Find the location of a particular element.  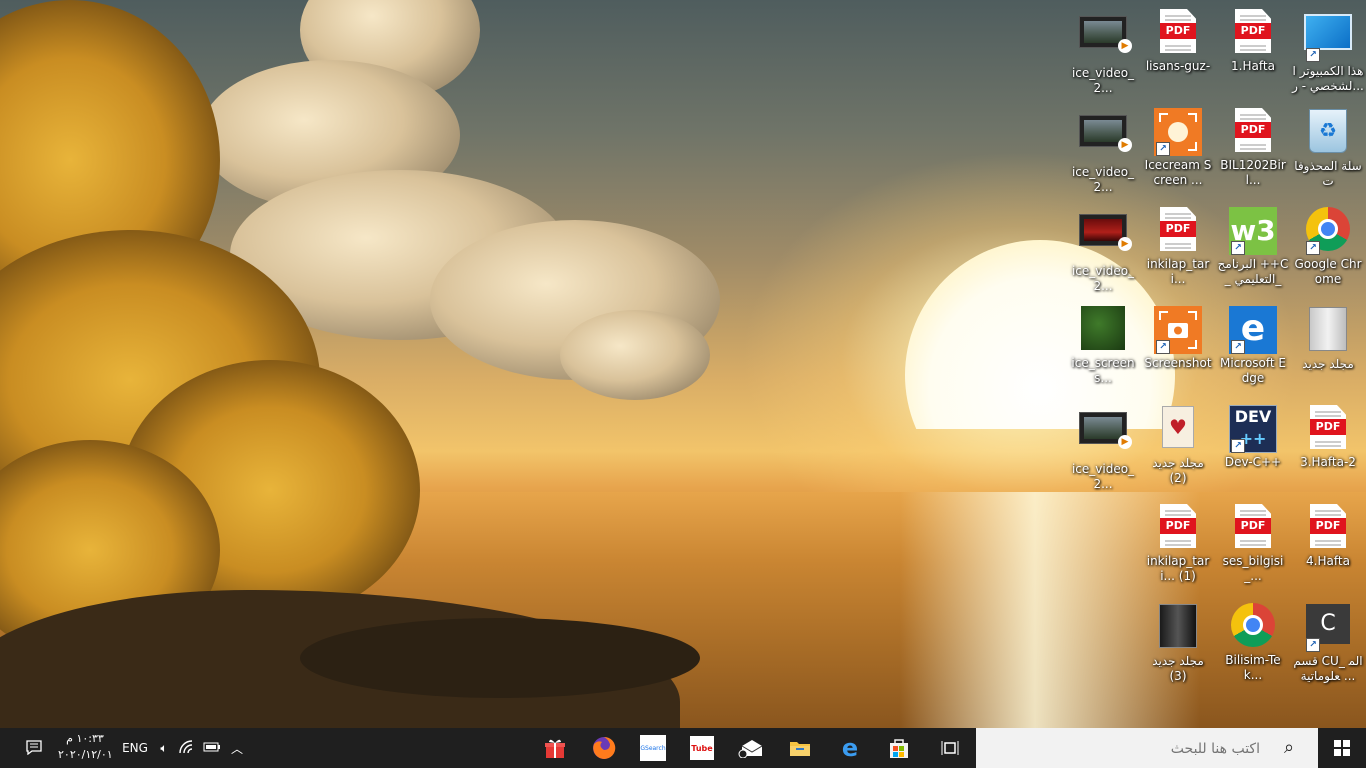

cloud is located at coordinates (635, 355).